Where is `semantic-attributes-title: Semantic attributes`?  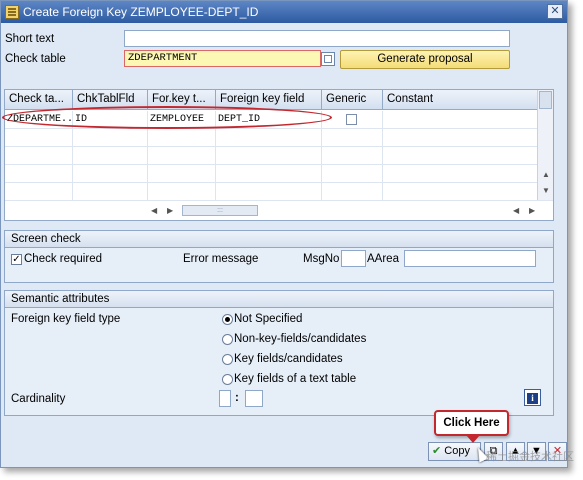 semantic-attributes-title: Semantic attributes is located at coordinates (279, 299).